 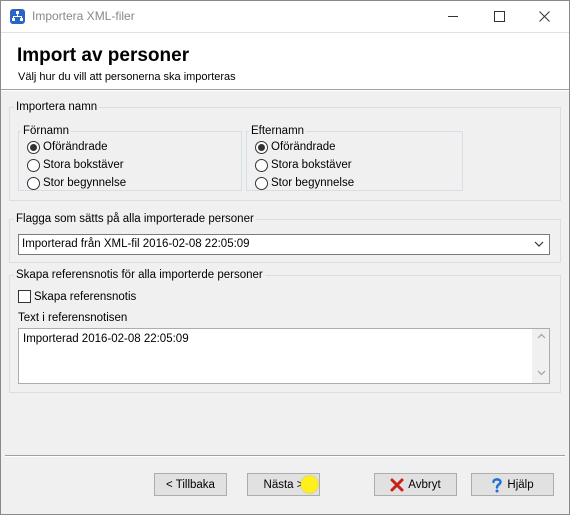 I want to click on checkbox-label: Skapa referensnotis, so click(x=85, y=296).